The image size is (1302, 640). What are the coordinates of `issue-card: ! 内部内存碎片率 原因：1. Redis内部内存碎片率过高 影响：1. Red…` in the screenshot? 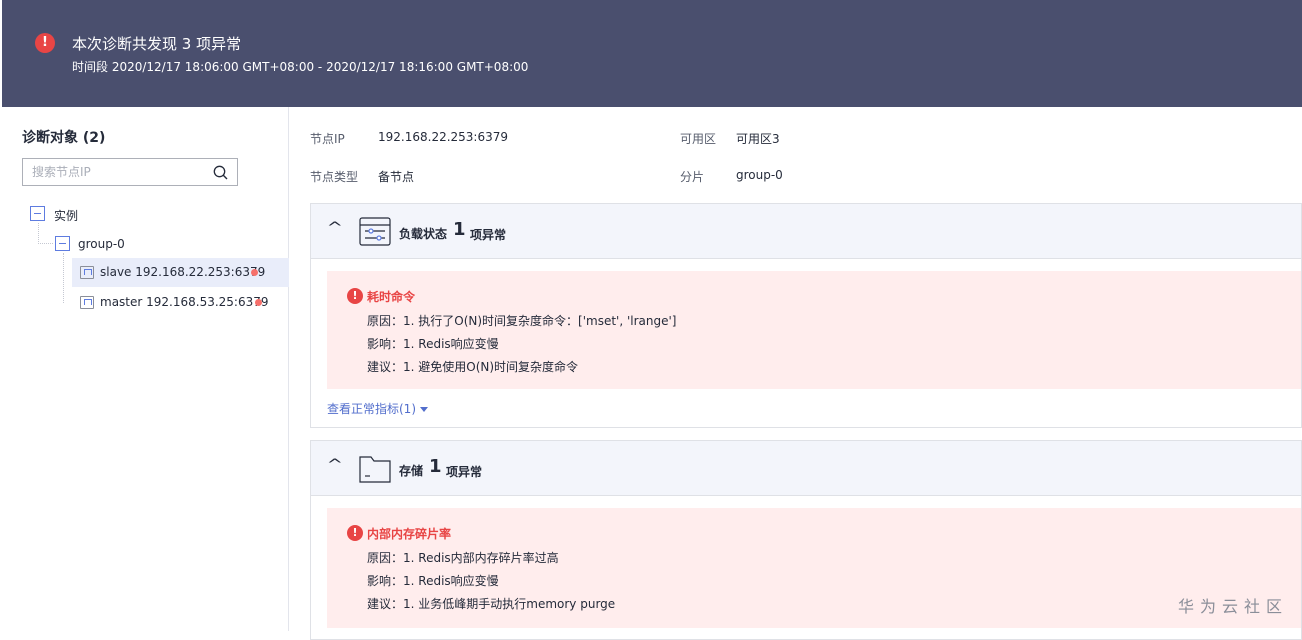 It's located at (814, 568).